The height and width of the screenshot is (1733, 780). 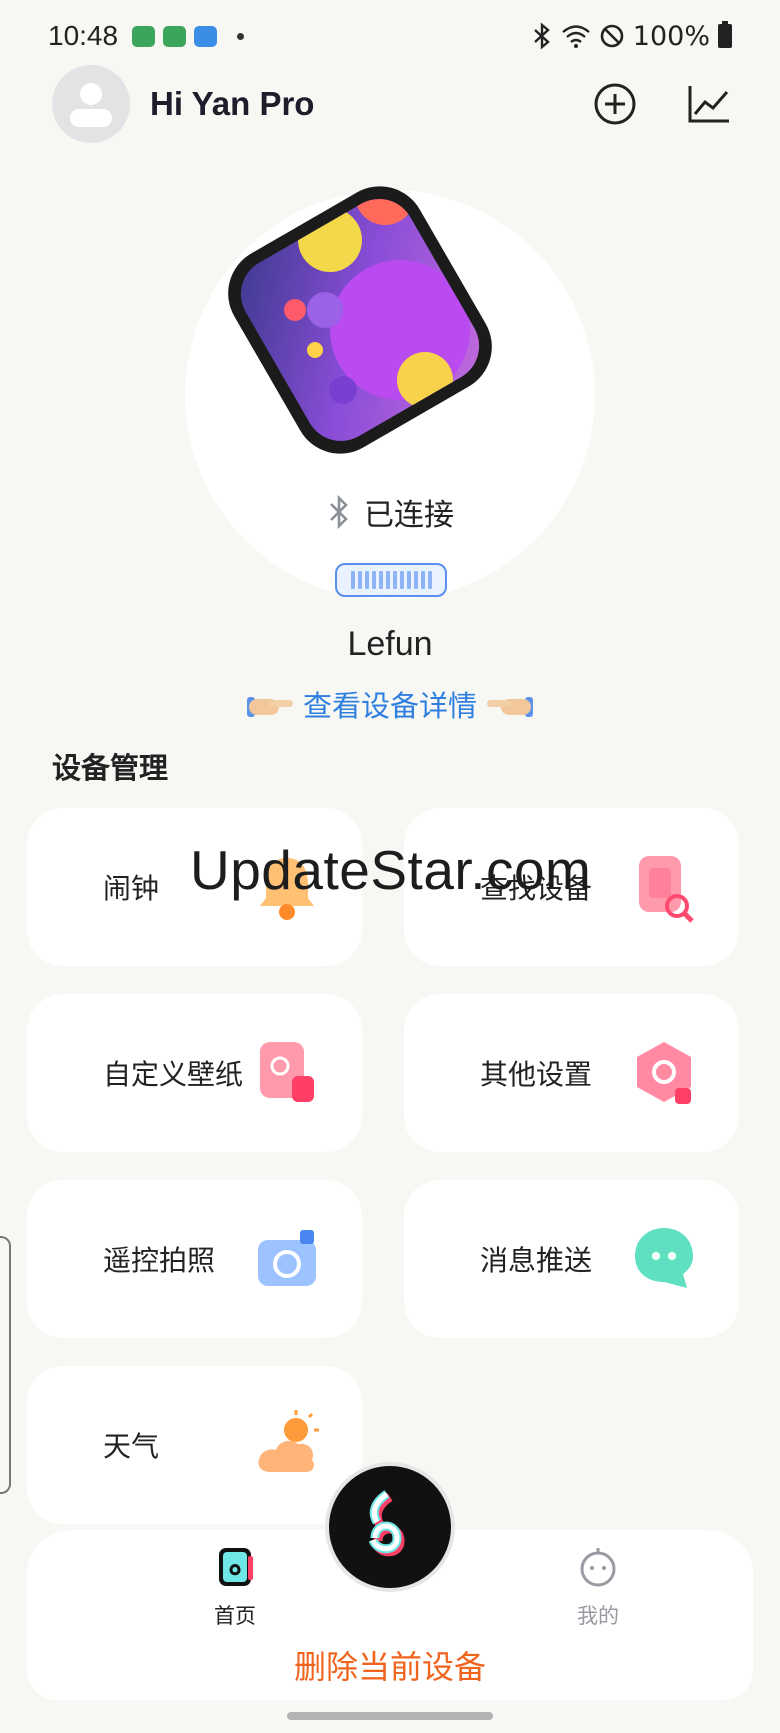 I want to click on center-app-button, so click(x=390, y=1527).